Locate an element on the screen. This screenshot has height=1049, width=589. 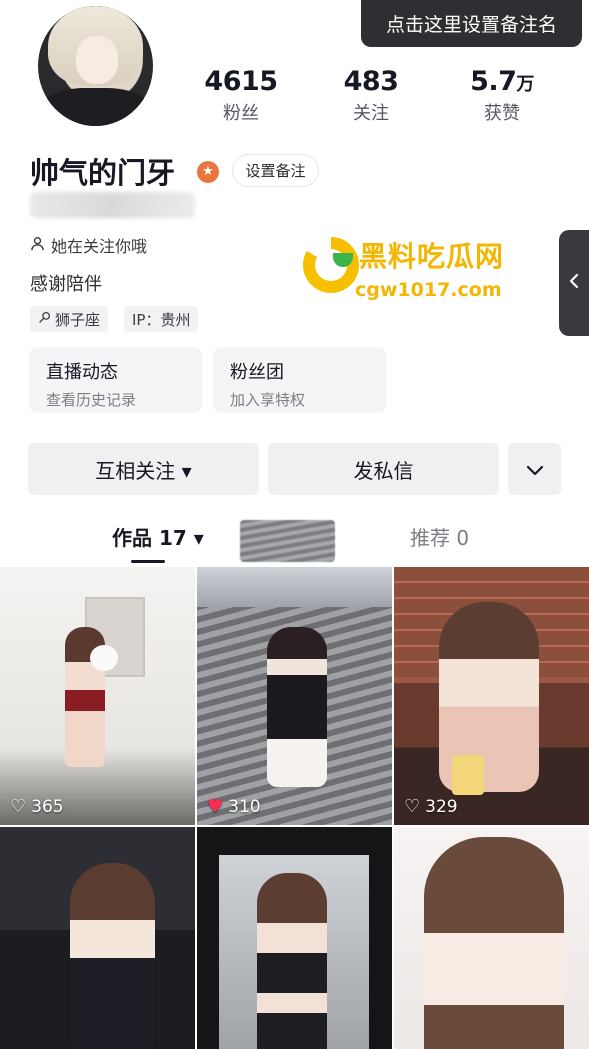
sky-shape is located at coordinates (294, 587).